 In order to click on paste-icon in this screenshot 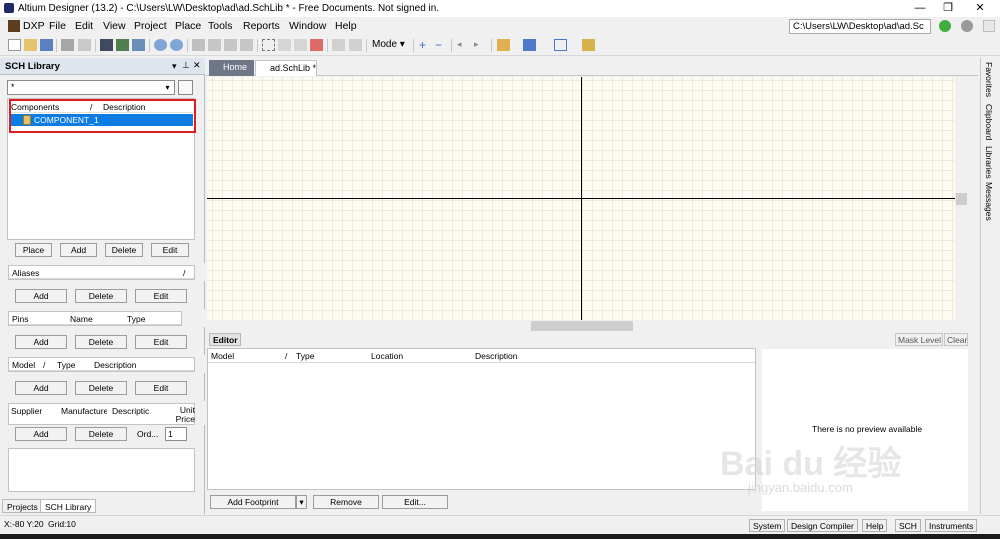, I will do `click(230, 45)`.